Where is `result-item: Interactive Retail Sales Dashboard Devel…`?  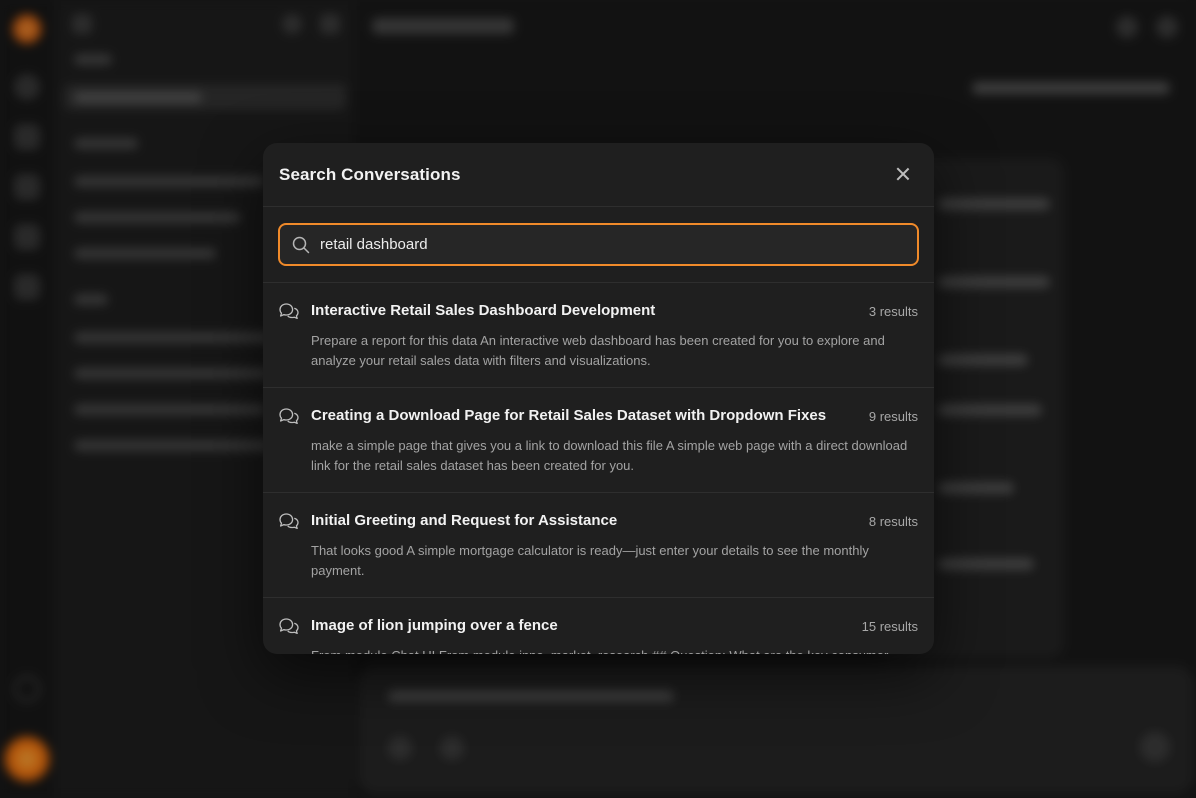
result-item: Interactive Retail Sales Dashboard Devel… is located at coordinates (598, 335).